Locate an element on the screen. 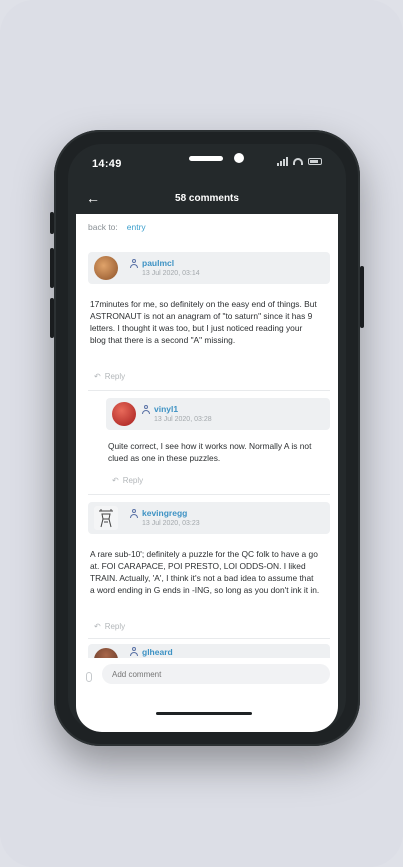 This screenshot has width=403, height=867. home-indicator is located at coordinates (204, 713).